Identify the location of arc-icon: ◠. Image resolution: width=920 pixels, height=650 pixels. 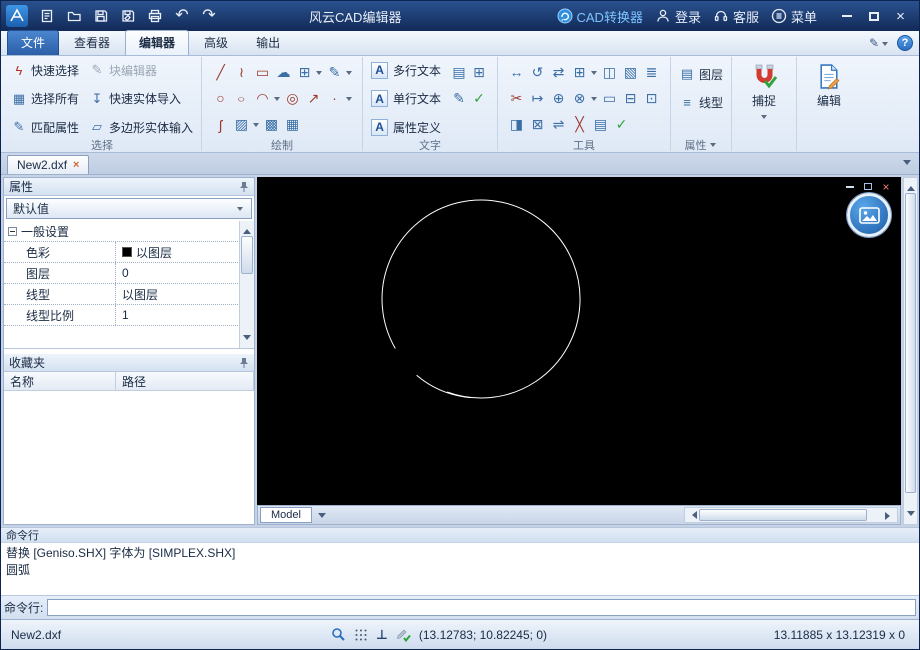
(262, 98).